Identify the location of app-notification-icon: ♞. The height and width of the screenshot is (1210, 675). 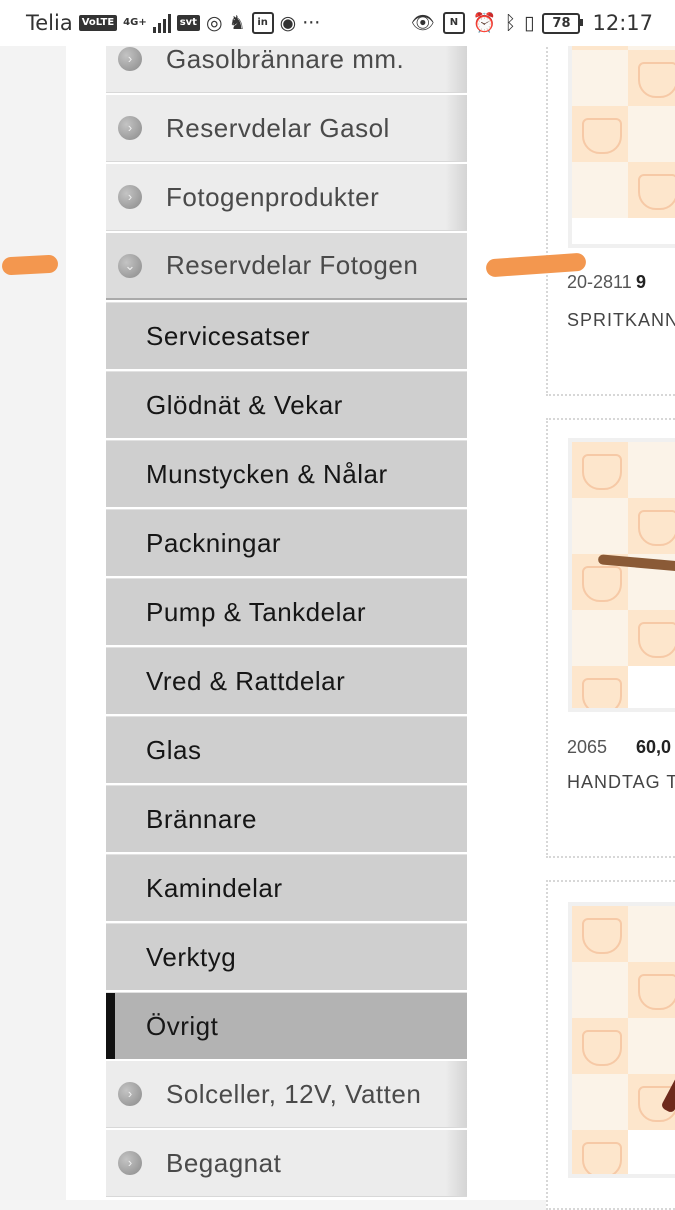
(237, 23).